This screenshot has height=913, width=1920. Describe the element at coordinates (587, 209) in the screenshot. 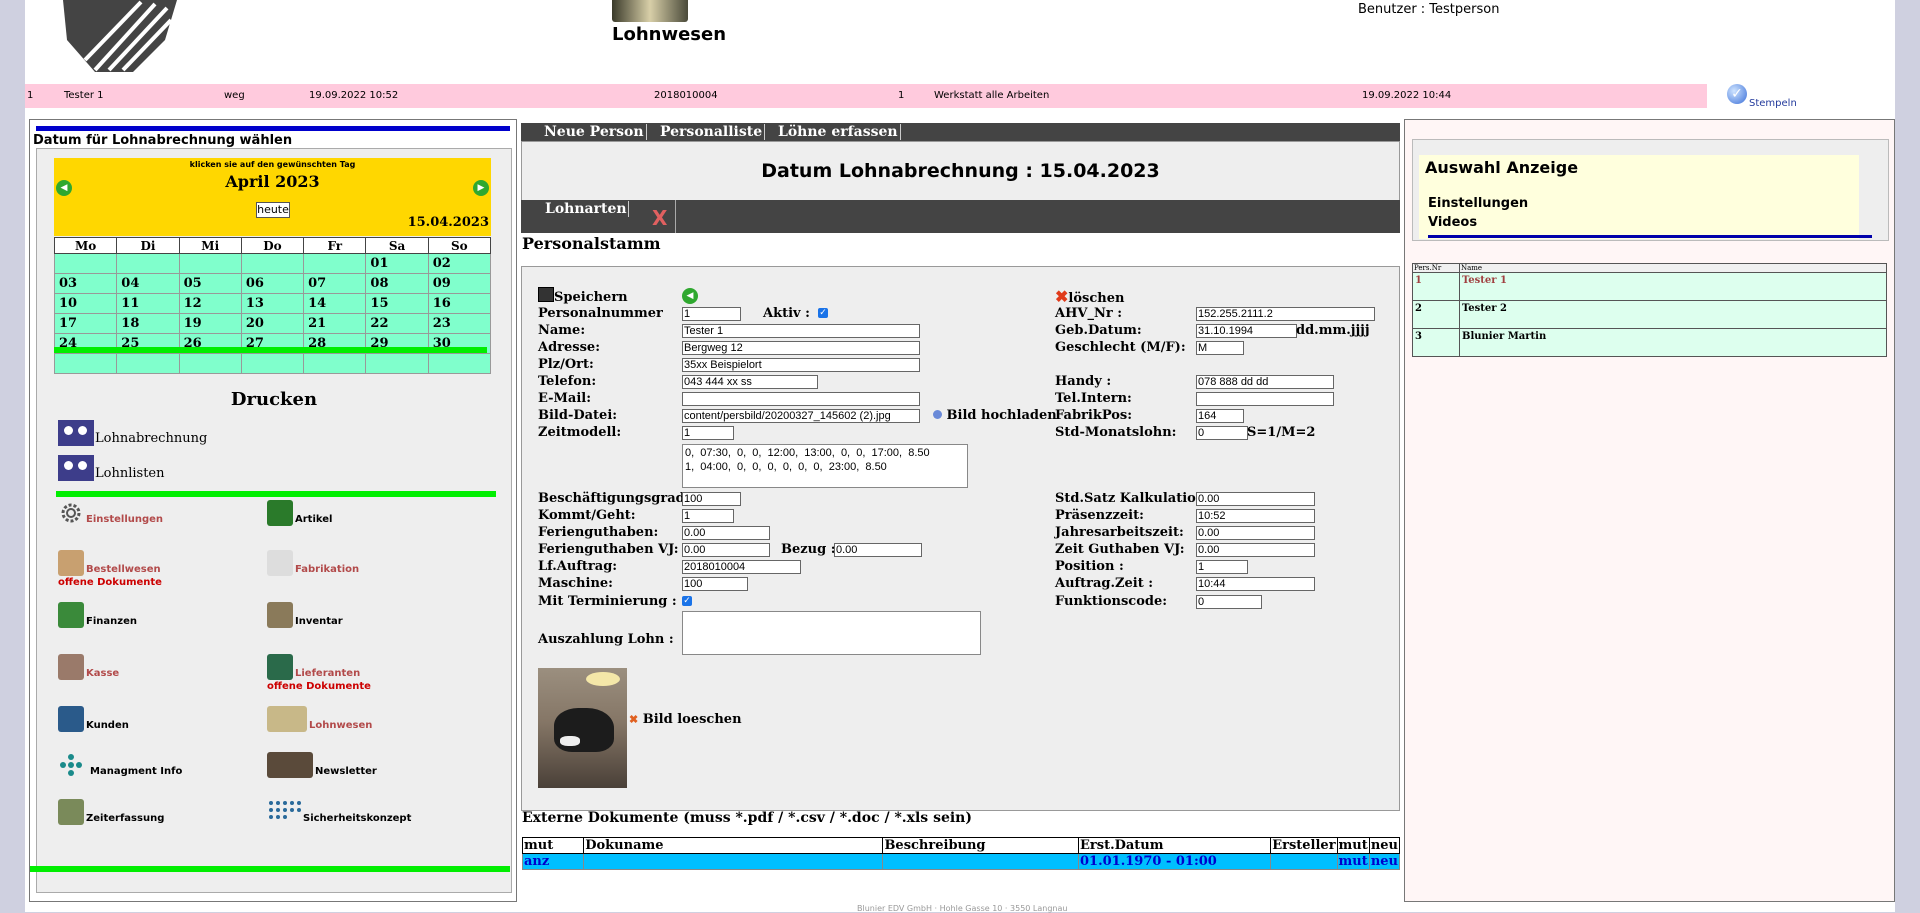

I see `lohnarten-link: Lohnarten` at that location.